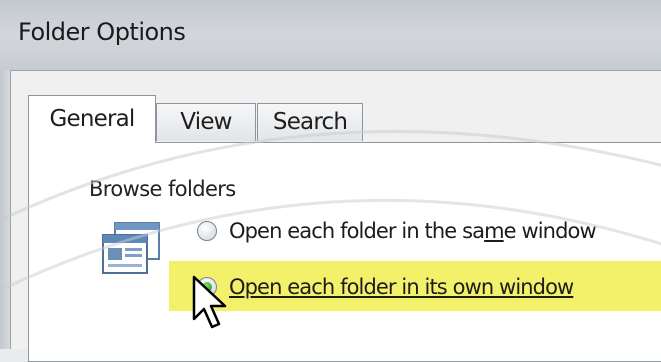 This screenshot has width=661, height=362. Describe the element at coordinates (209, 302) in the screenshot. I see `mouse-pointer-icon` at that location.